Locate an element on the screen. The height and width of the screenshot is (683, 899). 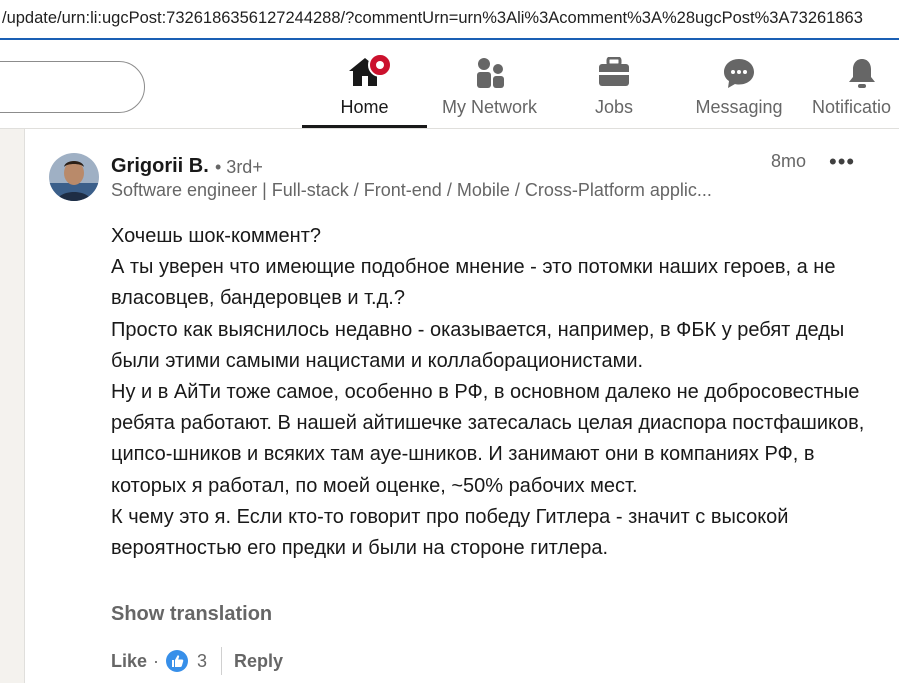
nav-messaging: Messaging is located at coordinates (739, 84).